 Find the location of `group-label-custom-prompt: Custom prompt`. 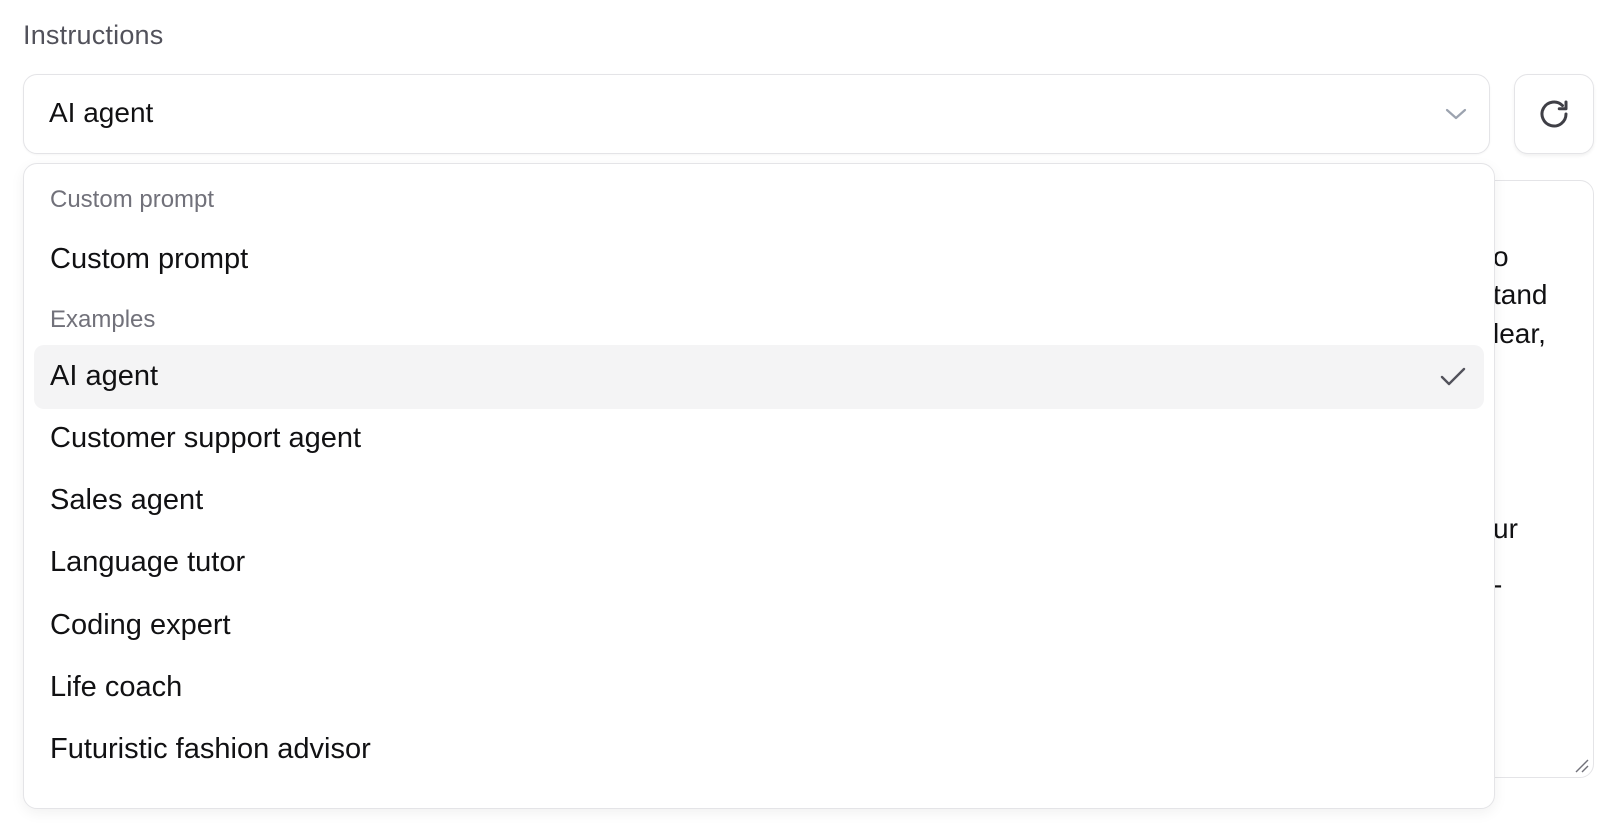

group-label-custom-prompt: Custom prompt is located at coordinates (132, 199).